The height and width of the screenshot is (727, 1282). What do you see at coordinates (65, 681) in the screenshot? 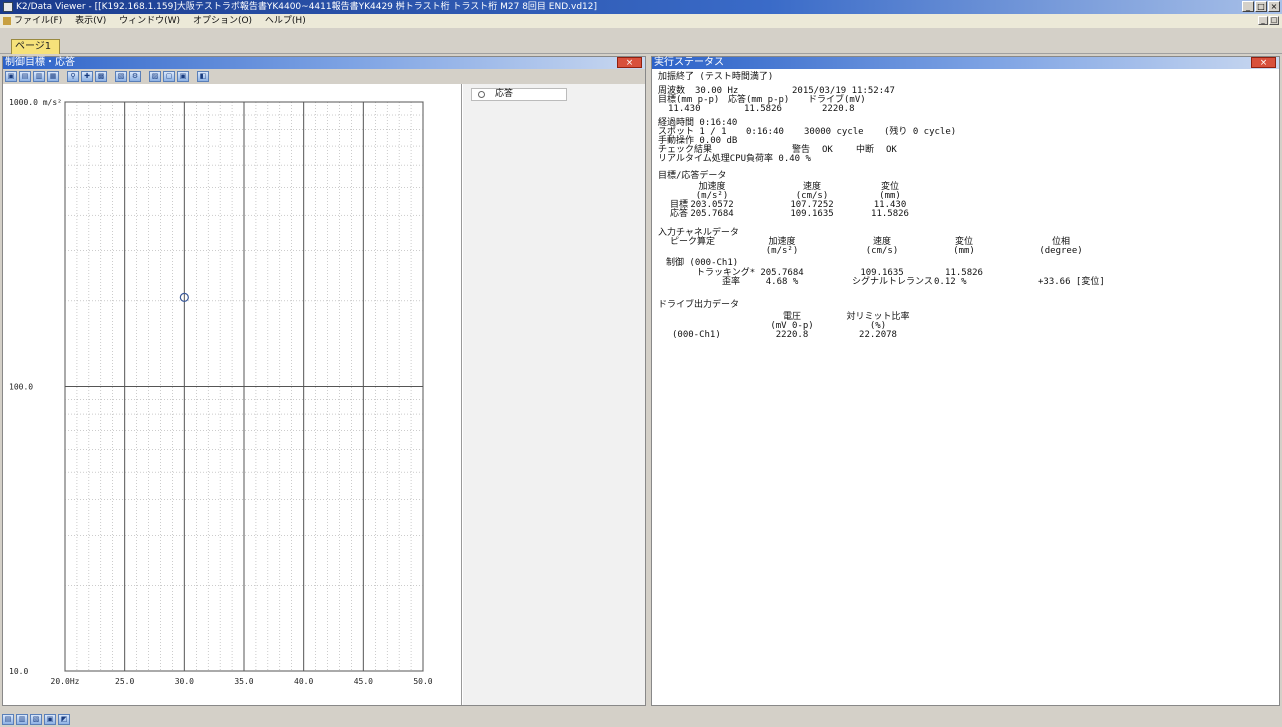
I see `x-tick-label: 20.0Hz` at bounding box center [65, 681].